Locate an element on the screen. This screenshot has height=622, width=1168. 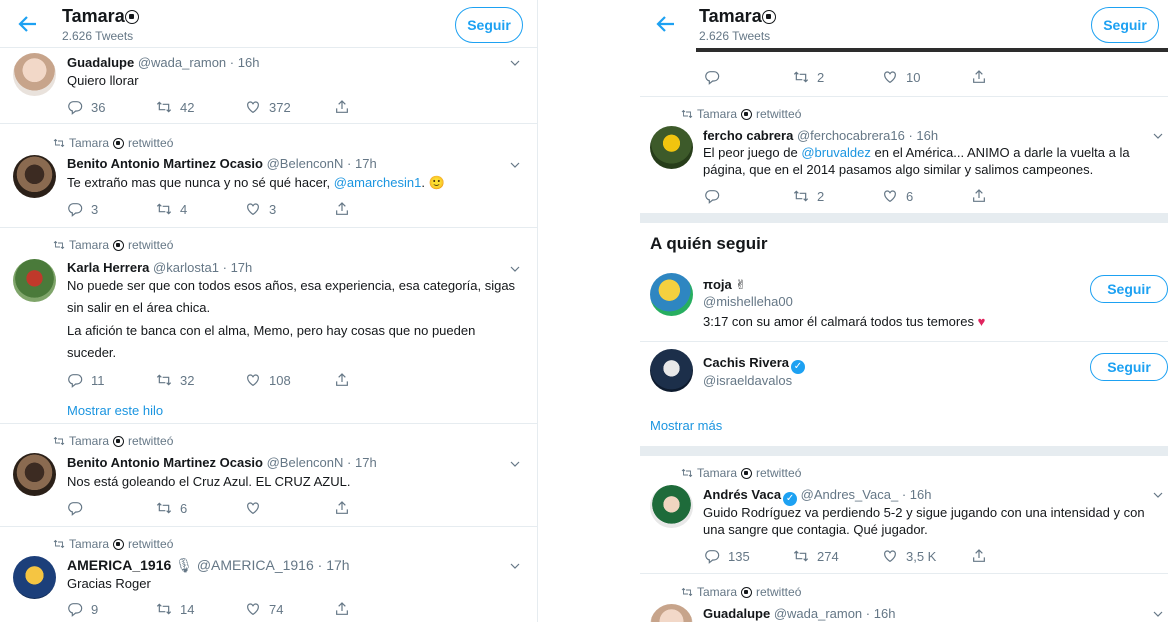
like-button: 372 is located at coordinates (289, 107).